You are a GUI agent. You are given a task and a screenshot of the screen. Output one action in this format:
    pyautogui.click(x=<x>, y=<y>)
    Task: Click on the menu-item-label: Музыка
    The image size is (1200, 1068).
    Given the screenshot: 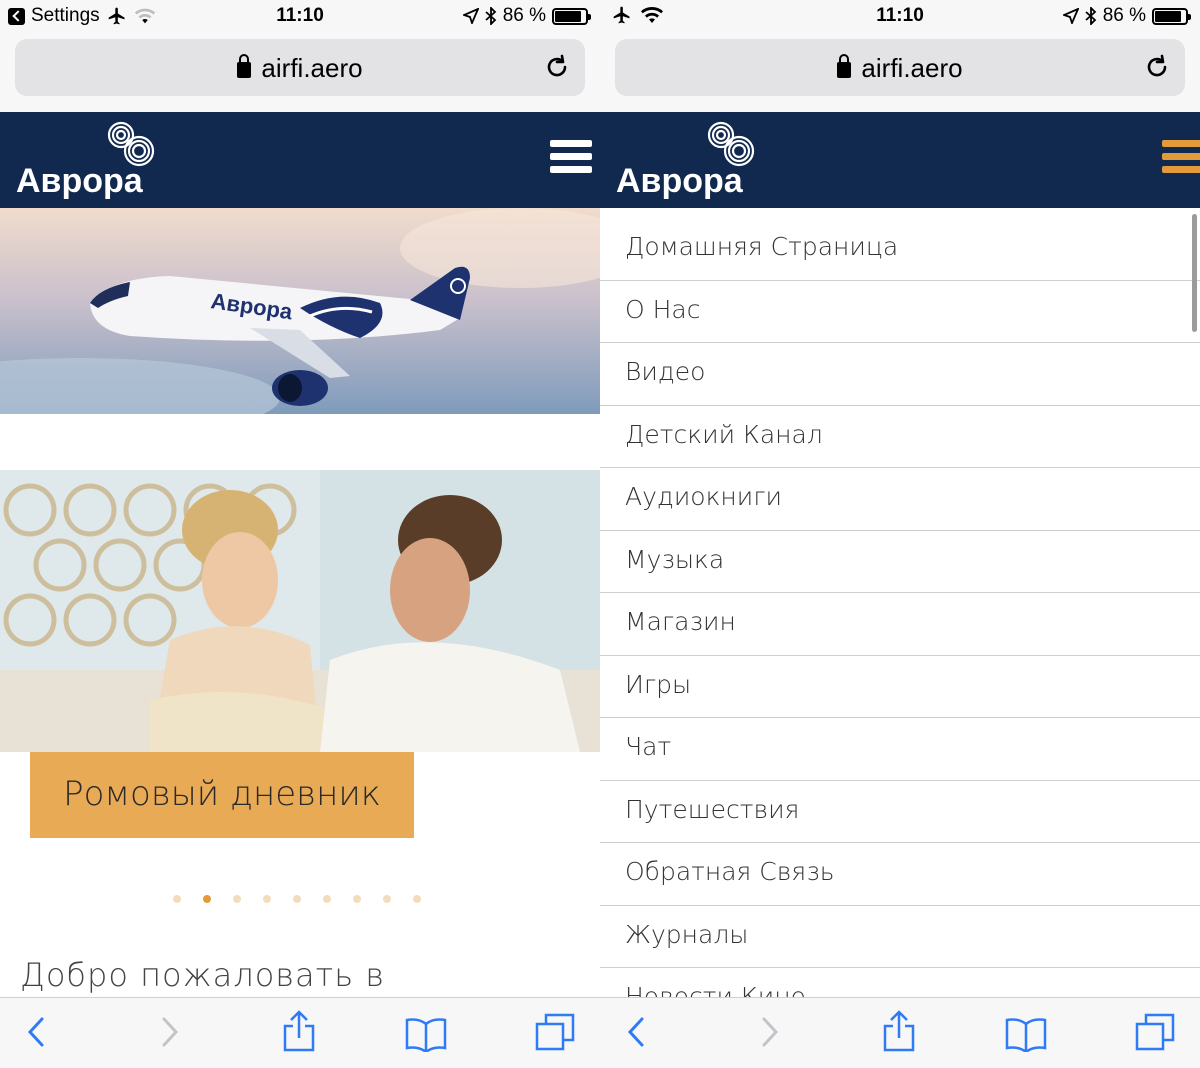 What is the action you would take?
    pyautogui.click(x=675, y=559)
    